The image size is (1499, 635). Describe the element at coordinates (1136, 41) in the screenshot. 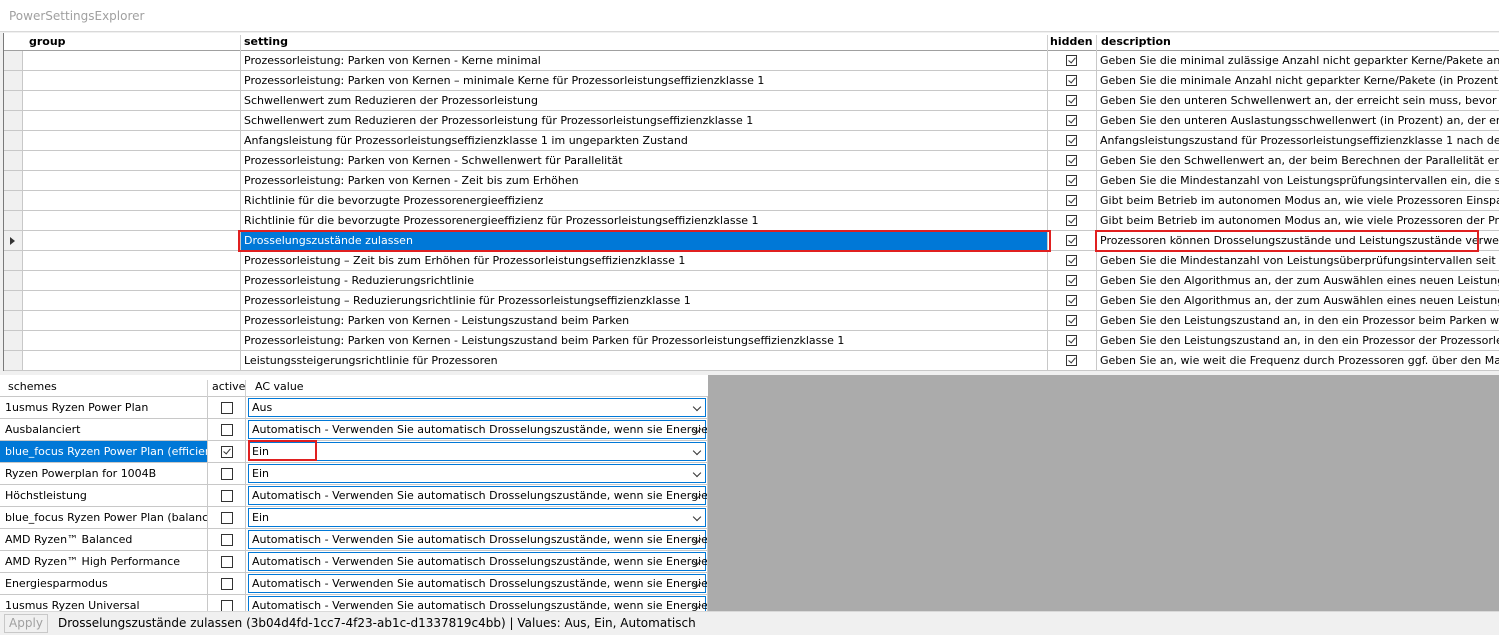

I see `column-header-description: description` at that location.